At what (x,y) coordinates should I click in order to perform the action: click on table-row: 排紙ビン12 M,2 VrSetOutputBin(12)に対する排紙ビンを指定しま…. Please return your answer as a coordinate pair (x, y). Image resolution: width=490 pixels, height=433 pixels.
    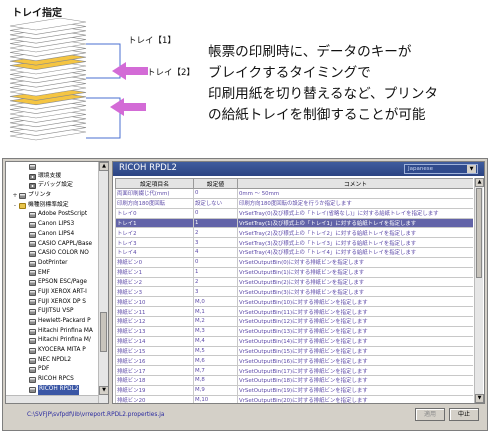
    Looking at the image, I should click on (294, 321).